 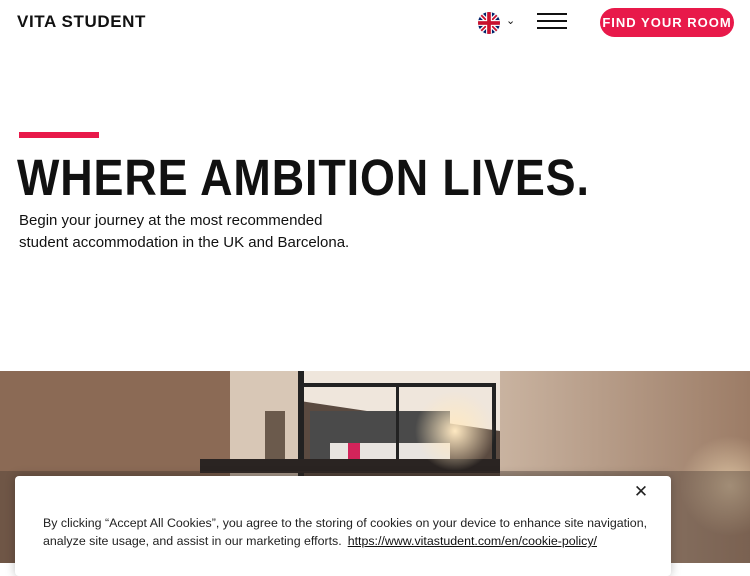 I want to click on uk-flag-icon, so click(x=489, y=23).